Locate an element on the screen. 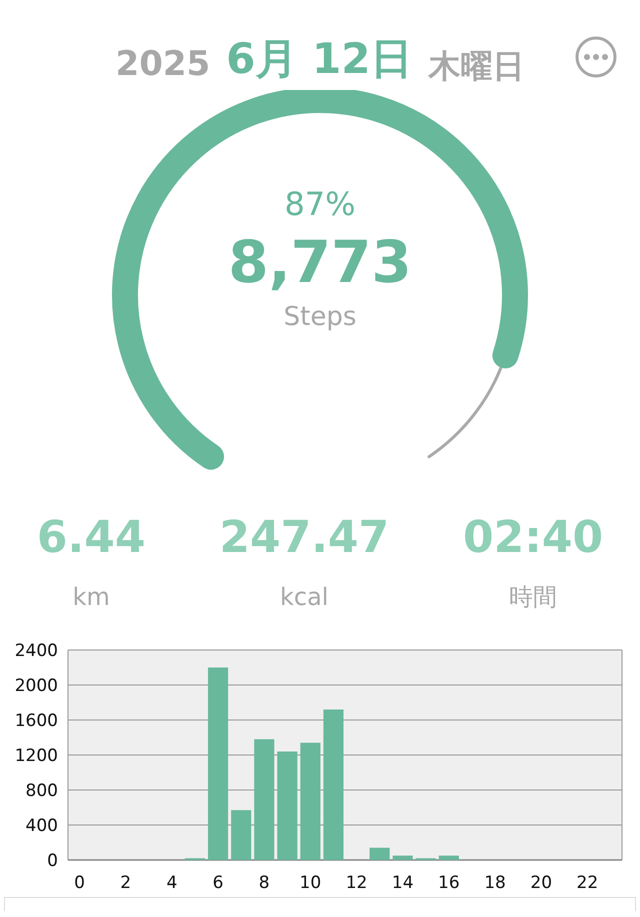 The width and height of the screenshot is (640, 917). x-tick-label: 20 is located at coordinates (541, 883).